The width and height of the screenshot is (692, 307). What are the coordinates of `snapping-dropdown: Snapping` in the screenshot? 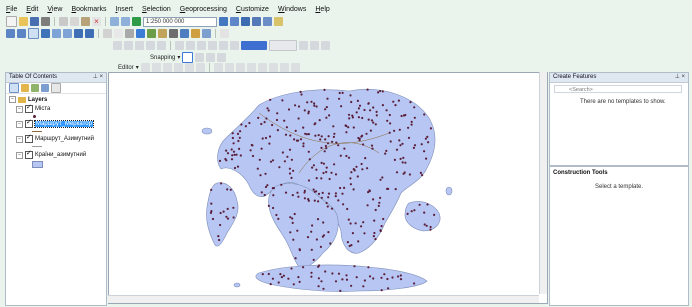 It's located at (162, 58).